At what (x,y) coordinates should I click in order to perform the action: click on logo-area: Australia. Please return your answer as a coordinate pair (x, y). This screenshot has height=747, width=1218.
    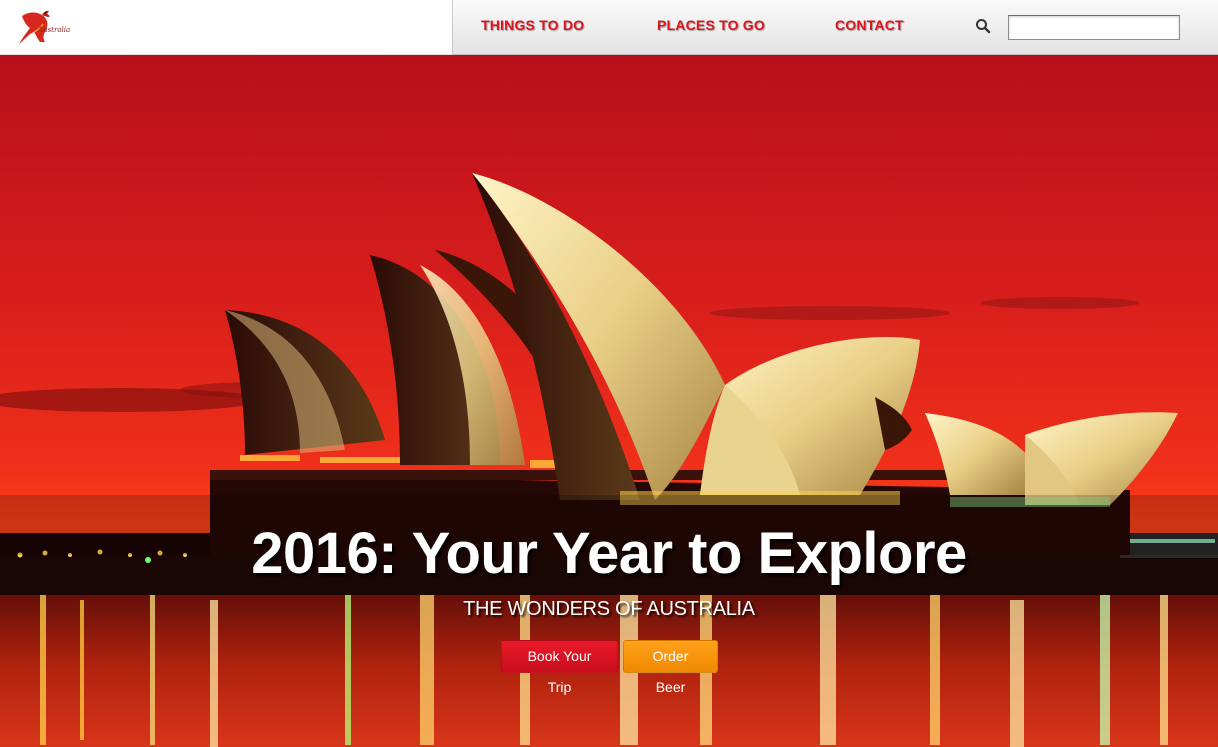
    Looking at the image, I should click on (226, 27).